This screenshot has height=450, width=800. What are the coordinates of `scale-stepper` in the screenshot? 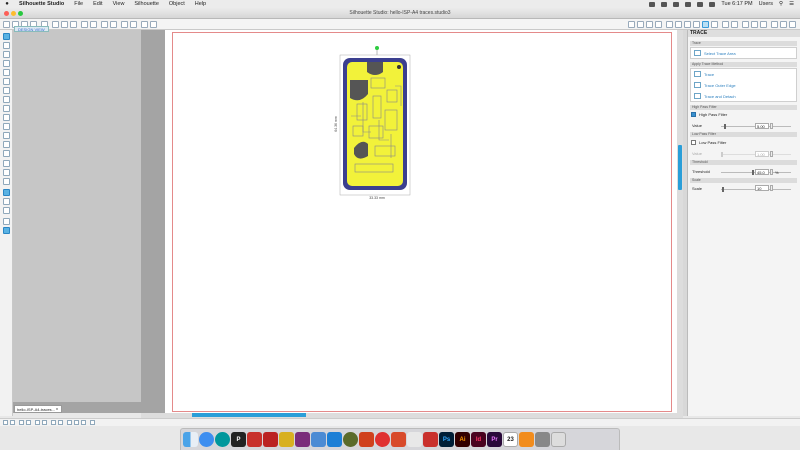 It's located at (771, 188).